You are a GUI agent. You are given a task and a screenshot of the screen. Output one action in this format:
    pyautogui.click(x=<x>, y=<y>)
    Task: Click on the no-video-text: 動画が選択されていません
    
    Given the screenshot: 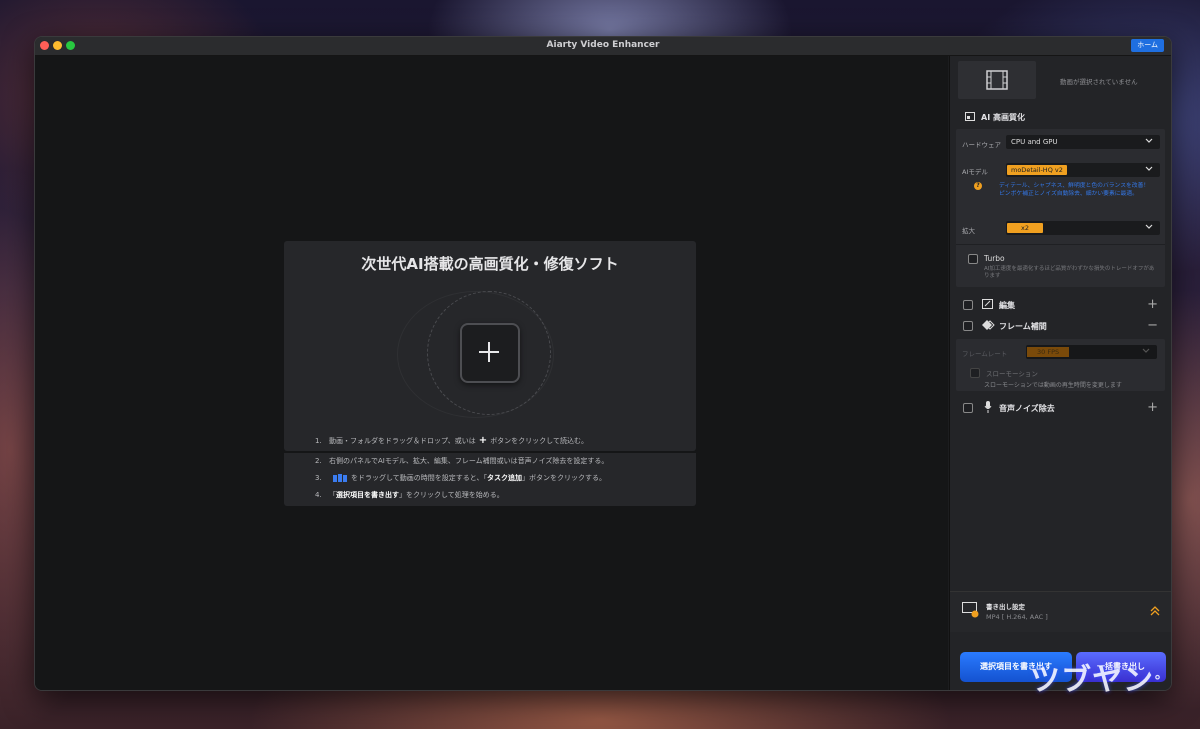 What is the action you would take?
    pyautogui.click(x=1099, y=82)
    